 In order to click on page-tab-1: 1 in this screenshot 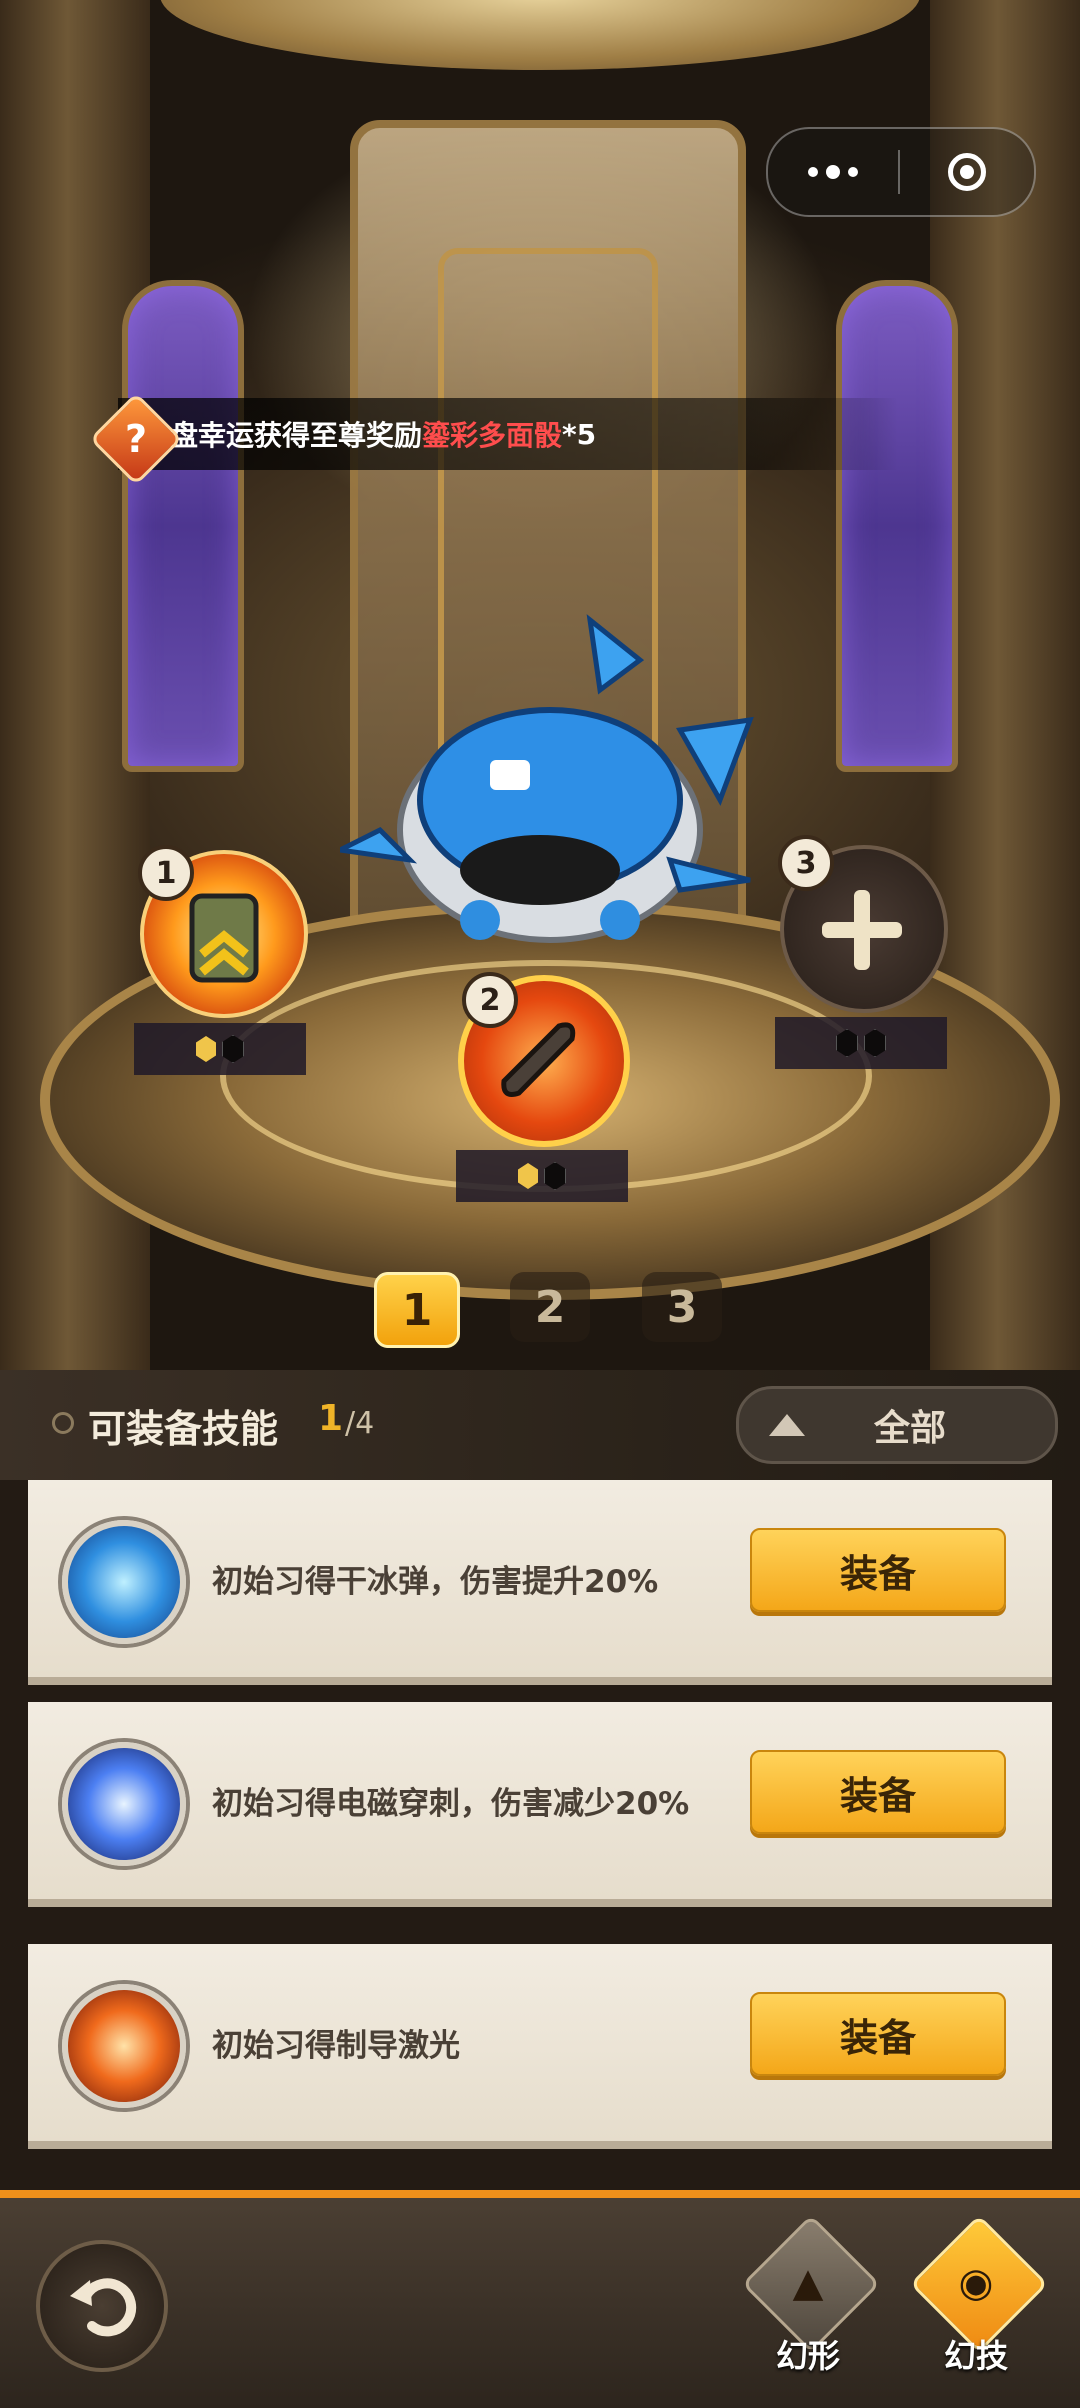, I will do `click(417, 1310)`.